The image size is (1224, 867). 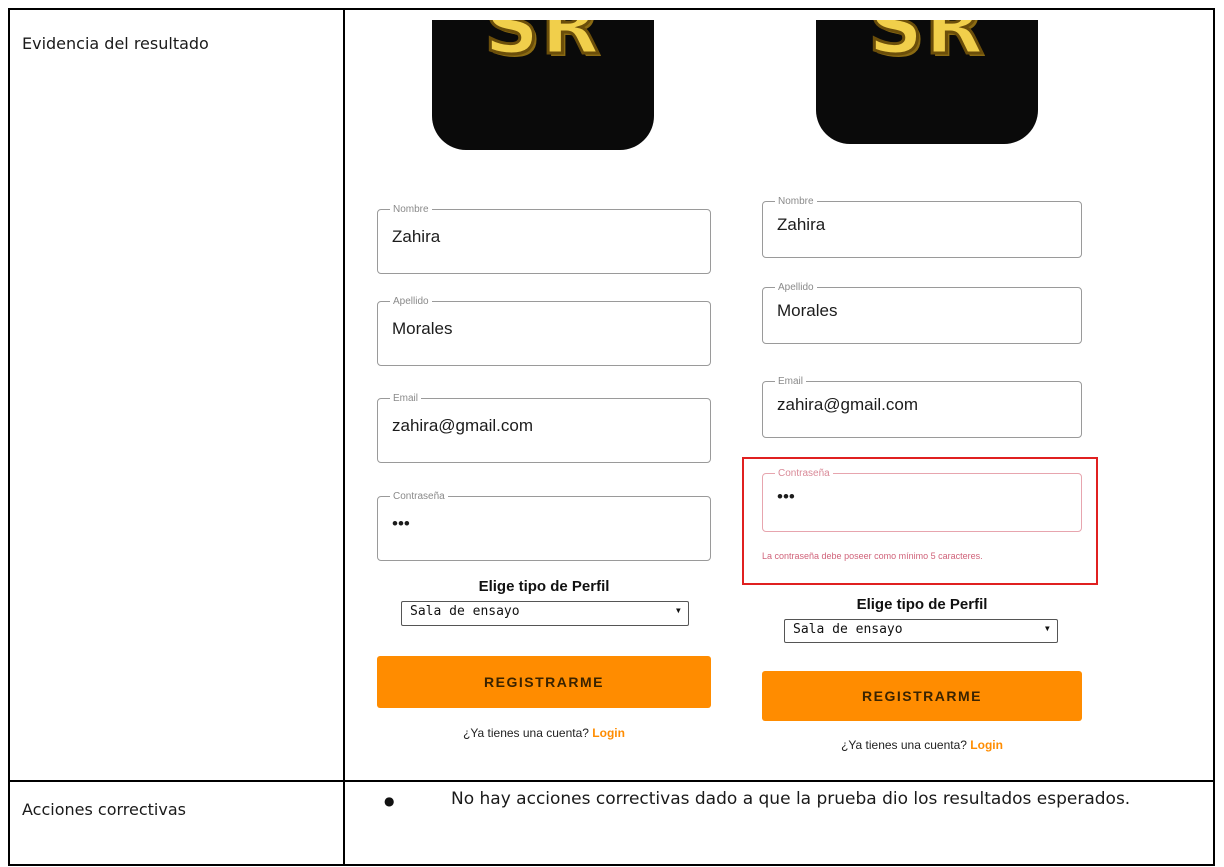 What do you see at coordinates (115, 43) in the screenshot?
I see `row-label-evidencia: Evidencia del resultado` at bounding box center [115, 43].